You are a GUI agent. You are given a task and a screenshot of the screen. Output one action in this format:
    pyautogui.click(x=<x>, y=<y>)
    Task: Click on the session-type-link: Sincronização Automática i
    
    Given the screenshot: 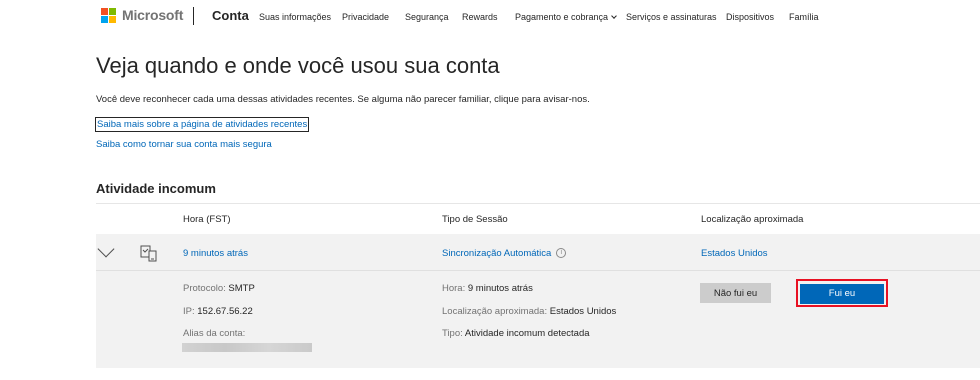 What is the action you would take?
    pyautogui.click(x=504, y=253)
    